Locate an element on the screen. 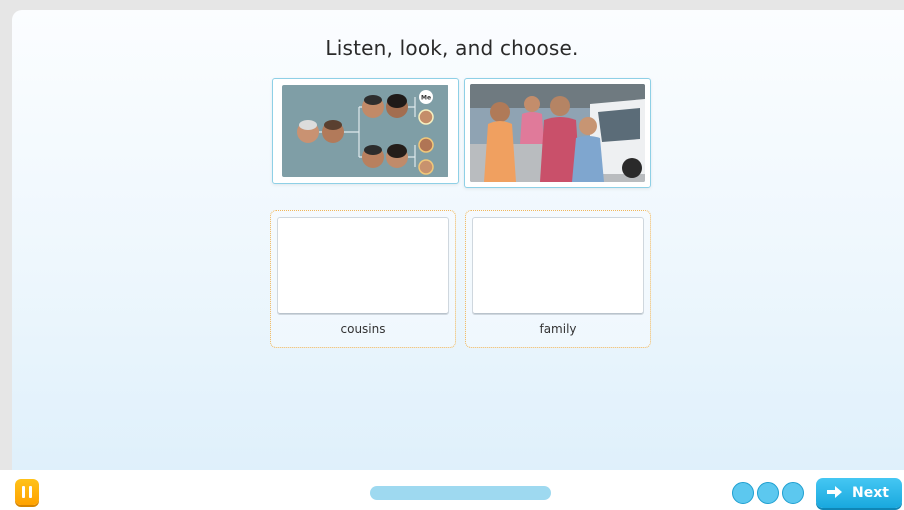 The image size is (904, 510). family-photo-illustration is located at coordinates (557, 133).